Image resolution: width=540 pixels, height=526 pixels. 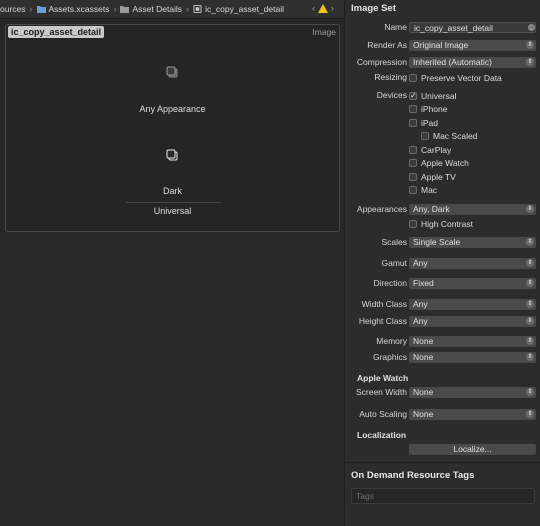 What do you see at coordinates (472, 414) in the screenshot?
I see `auto-scaling-select: None ⇕` at bounding box center [472, 414].